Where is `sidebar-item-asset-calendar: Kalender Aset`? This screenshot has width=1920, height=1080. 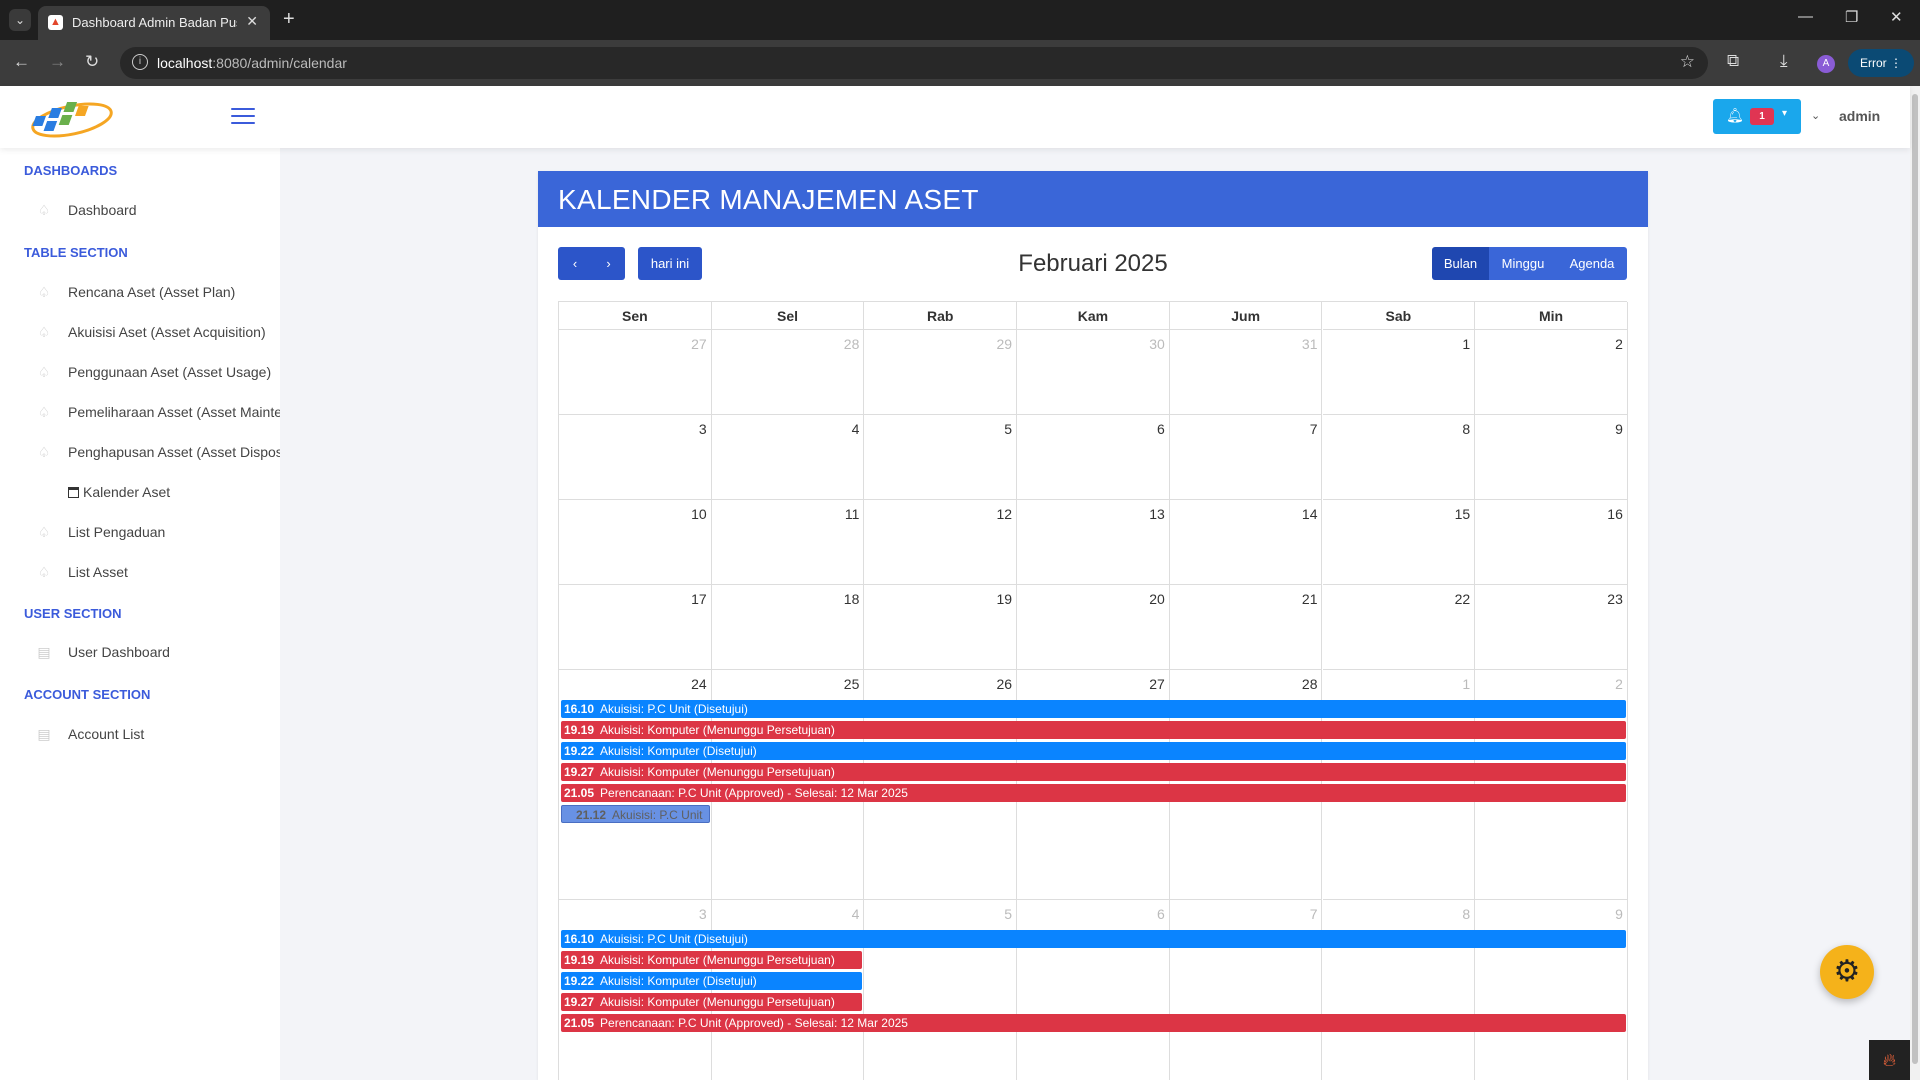 sidebar-item-asset-calendar: Kalender Aset is located at coordinates (119, 492).